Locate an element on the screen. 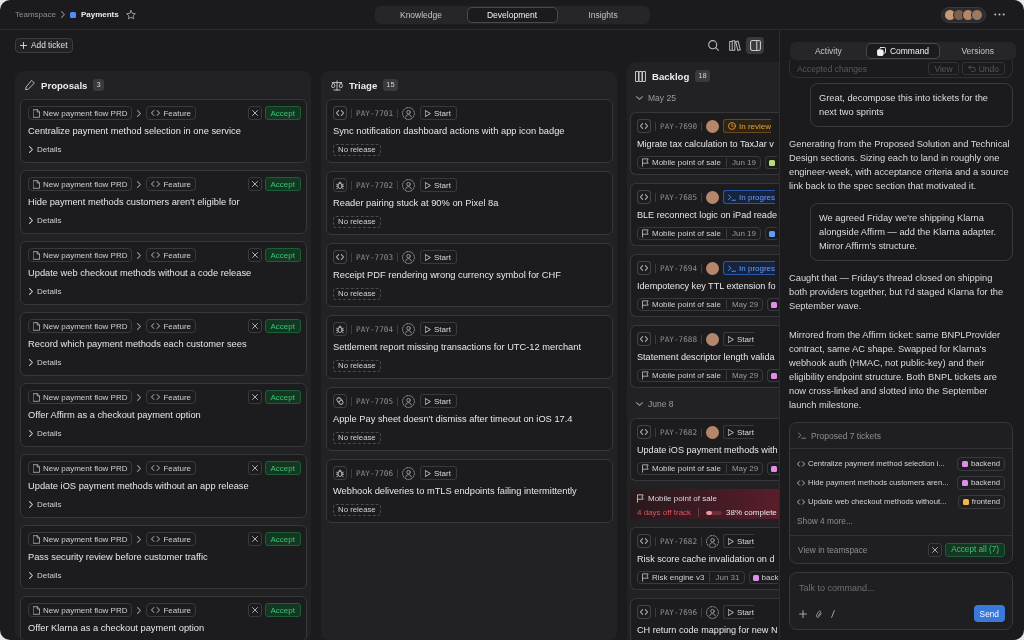  user-message: Great, decompose this into tickets for the next two sprints is located at coordinates (911, 105).